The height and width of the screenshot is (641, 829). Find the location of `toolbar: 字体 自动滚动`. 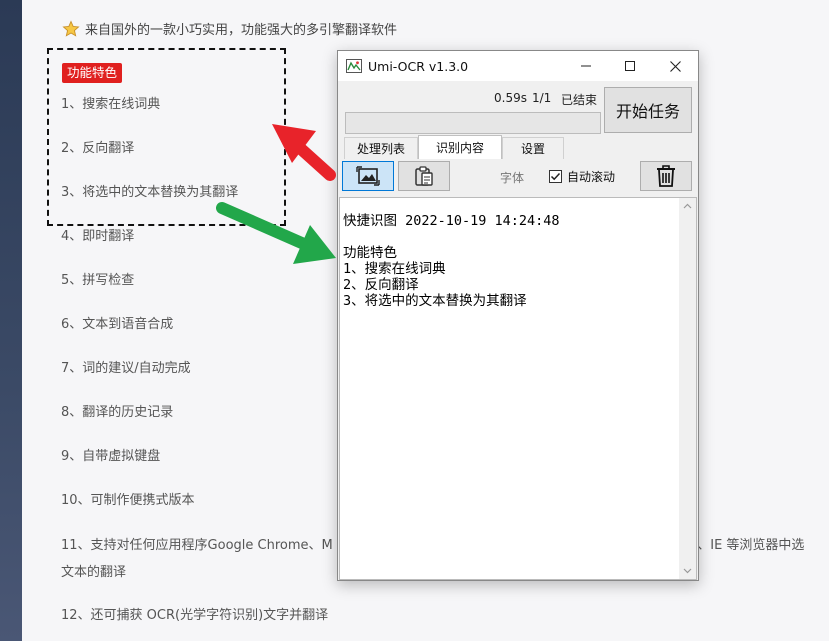

toolbar: 字体 自动滚动 is located at coordinates (518, 178).